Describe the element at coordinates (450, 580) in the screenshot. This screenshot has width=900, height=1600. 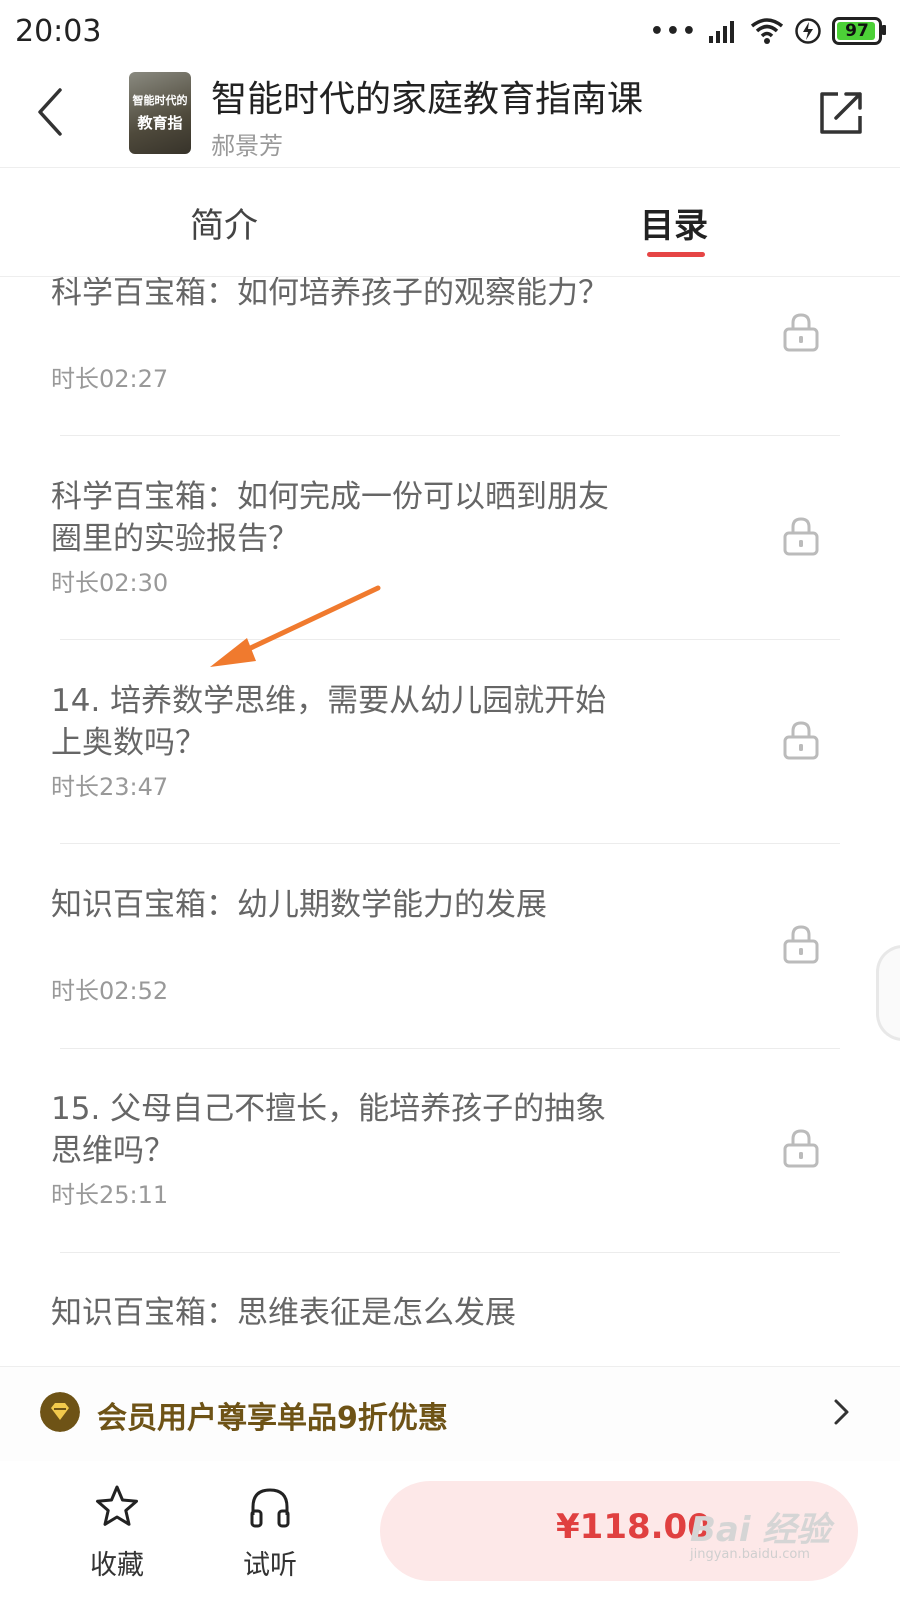
I see `list-item: 科学百宝箱：如何完成一份可以晒到朋友圈里的实验报告？ 时长02:30` at that location.